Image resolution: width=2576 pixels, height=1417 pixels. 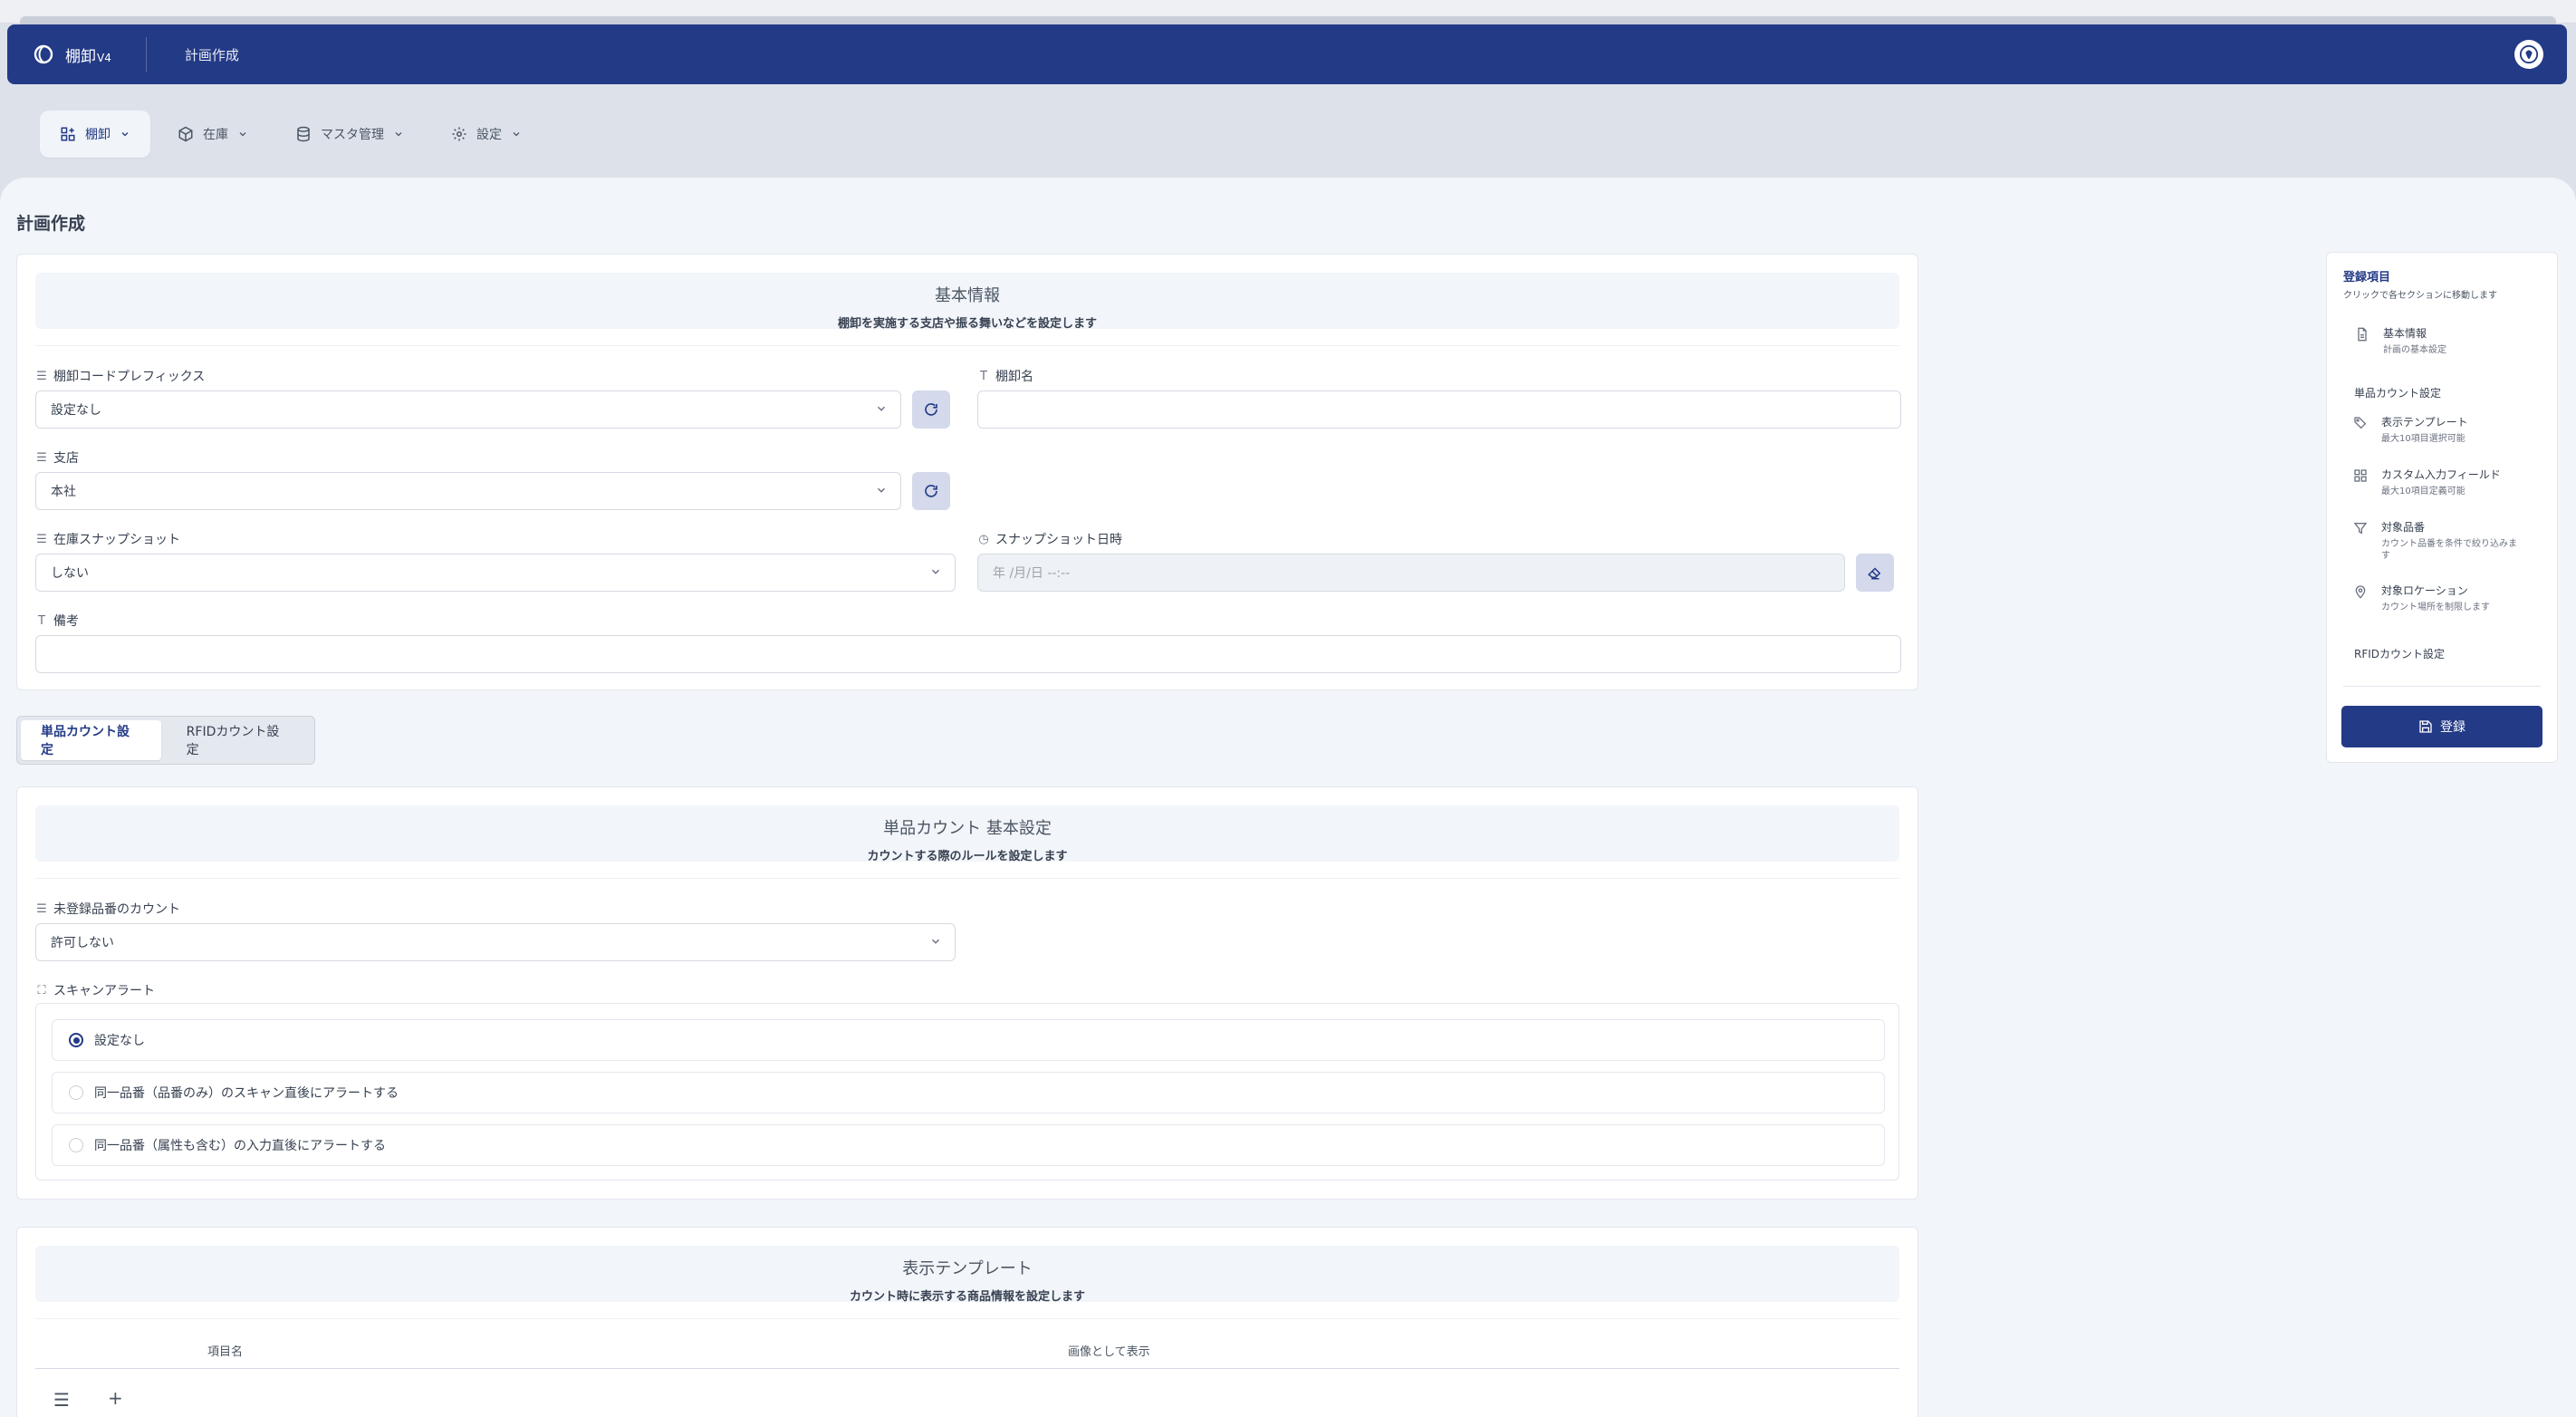 I want to click on drag-handle-icon: ☰, so click(x=61, y=1400).